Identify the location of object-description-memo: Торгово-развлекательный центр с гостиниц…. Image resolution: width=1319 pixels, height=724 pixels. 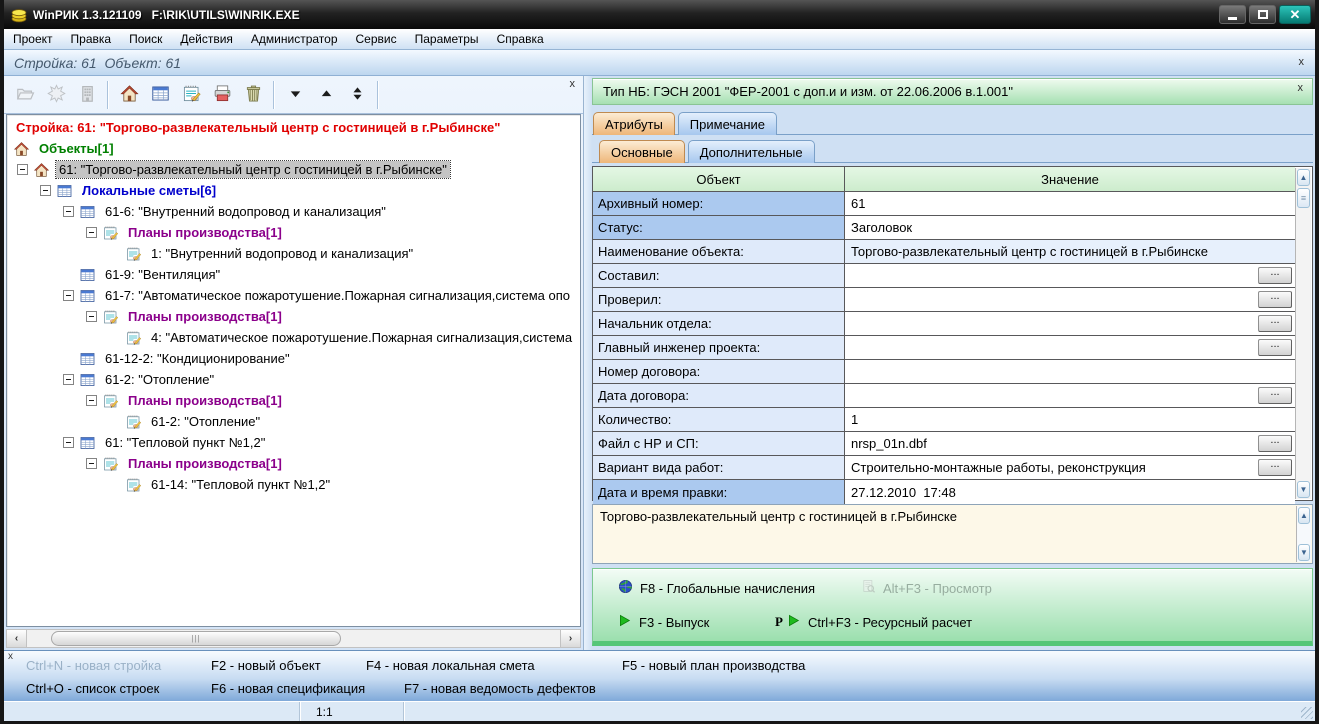
(952, 534).